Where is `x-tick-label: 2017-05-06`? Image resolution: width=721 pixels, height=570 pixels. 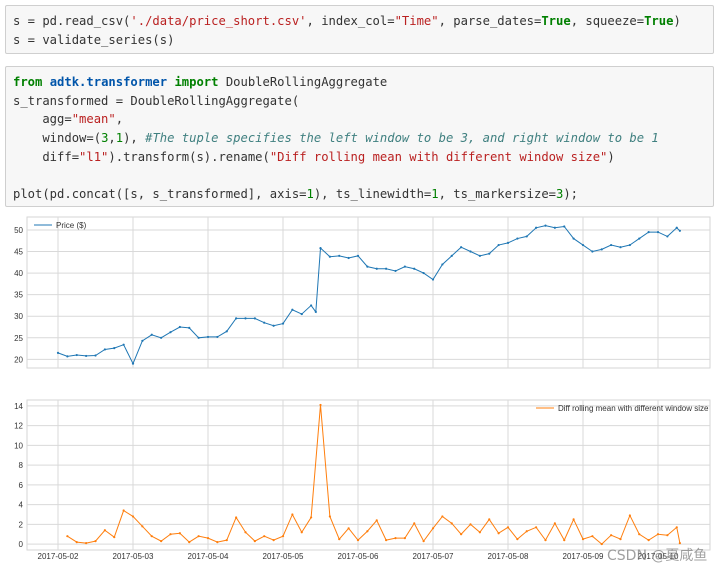
x-tick-label: 2017-05-06 is located at coordinates (358, 556).